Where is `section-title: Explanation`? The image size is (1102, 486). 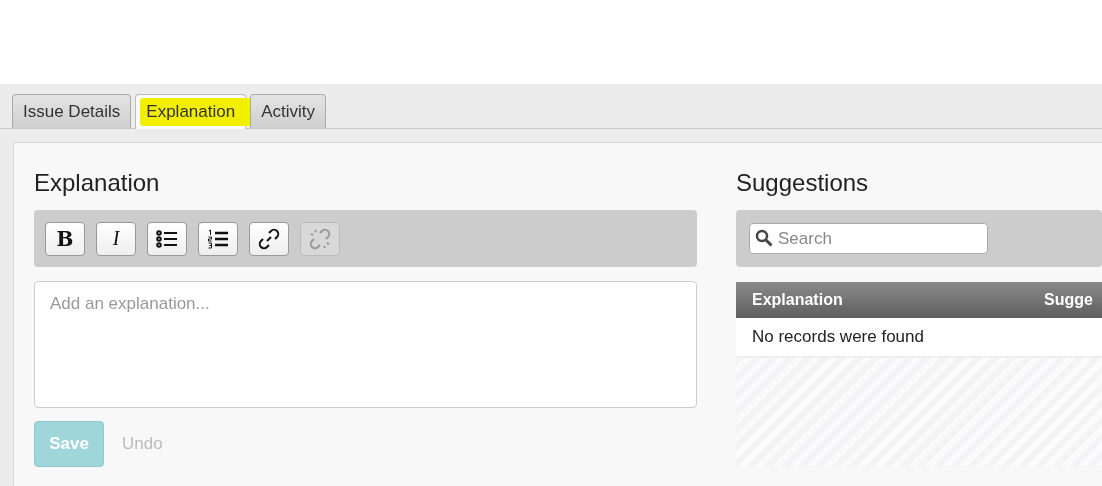
section-title: Explanation is located at coordinates (97, 183).